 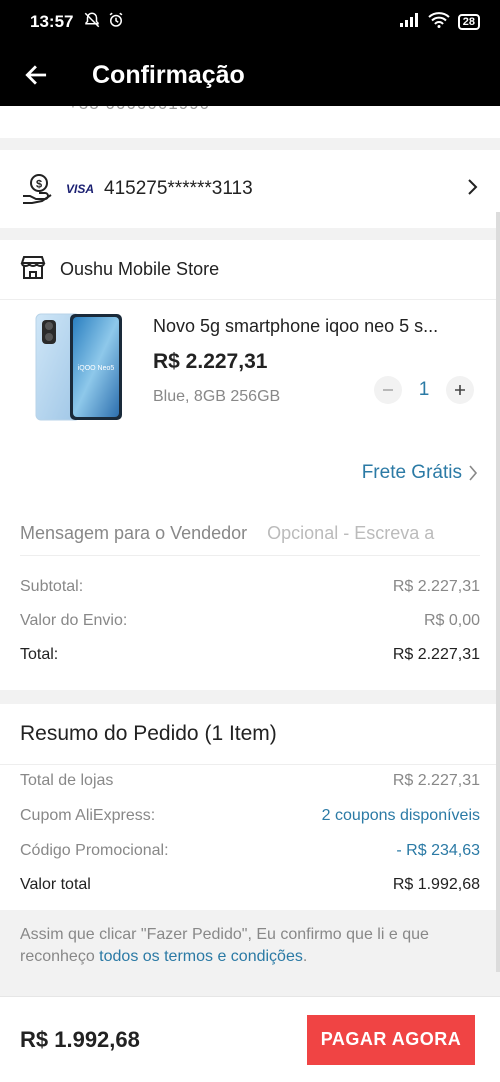 I want to click on seller-message-input, so click(x=362, y=533).